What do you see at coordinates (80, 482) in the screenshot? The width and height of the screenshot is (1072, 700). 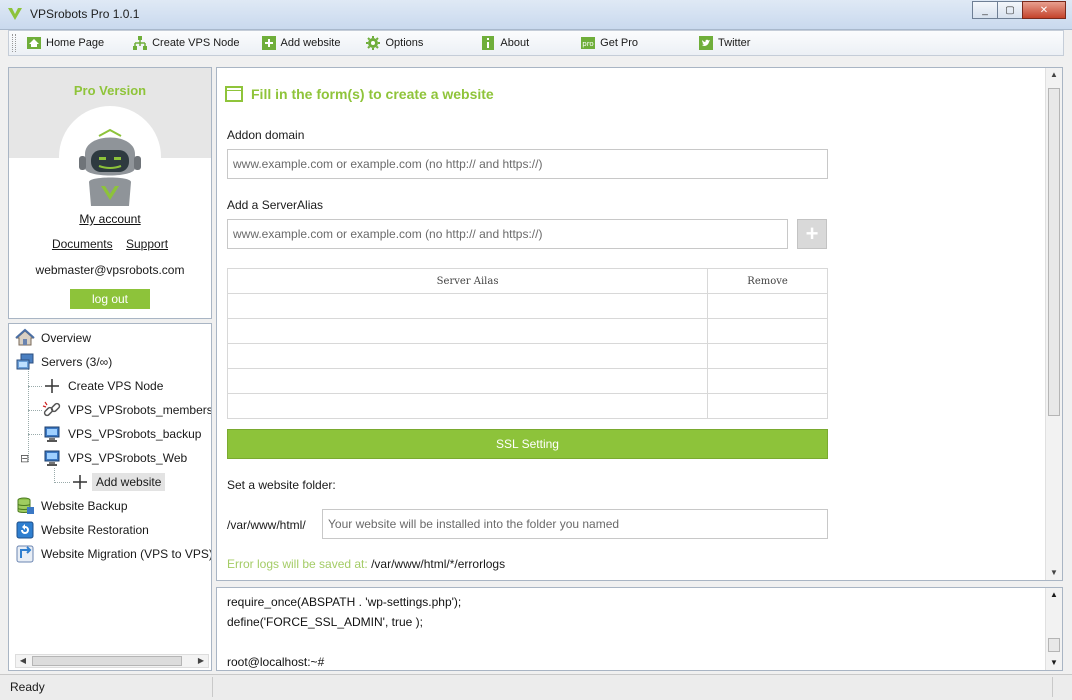 I see `plus-icon` at bounding box center [80, 482].